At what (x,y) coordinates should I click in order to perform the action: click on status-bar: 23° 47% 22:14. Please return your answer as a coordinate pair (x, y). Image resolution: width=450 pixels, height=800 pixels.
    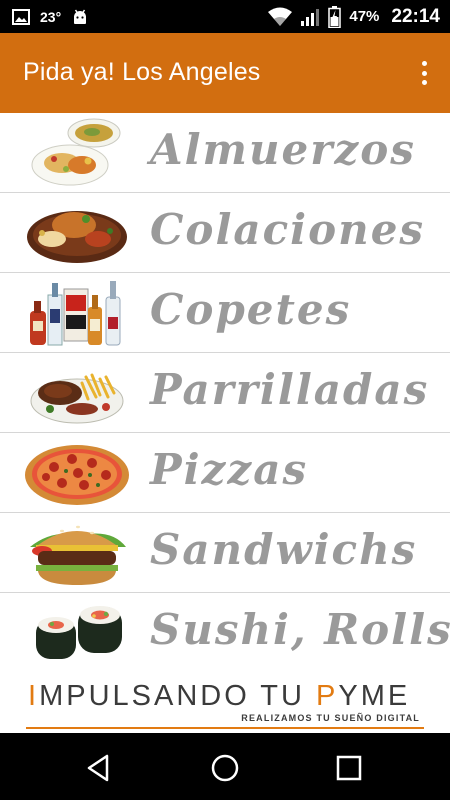
    Looking at the image, I should click on (225, 16).